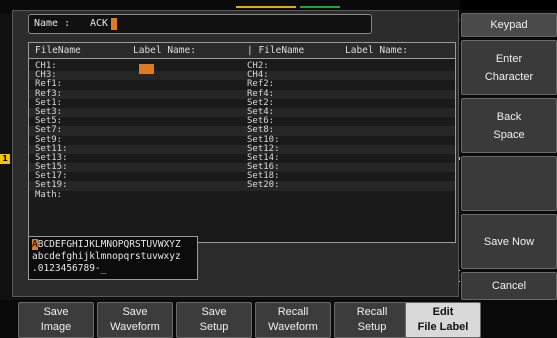 The width and height of the screenshot is (557, 338). I want to click on recall-setup-button: Recall Setup, so click(372, 320).